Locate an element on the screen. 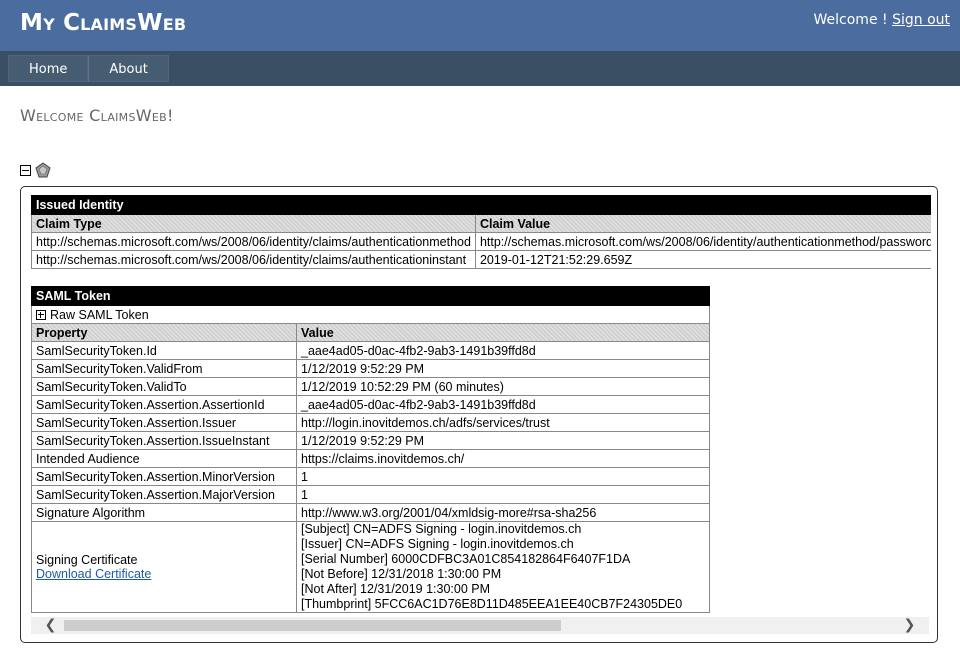  identity-icon is located at coordinates (43, 170).